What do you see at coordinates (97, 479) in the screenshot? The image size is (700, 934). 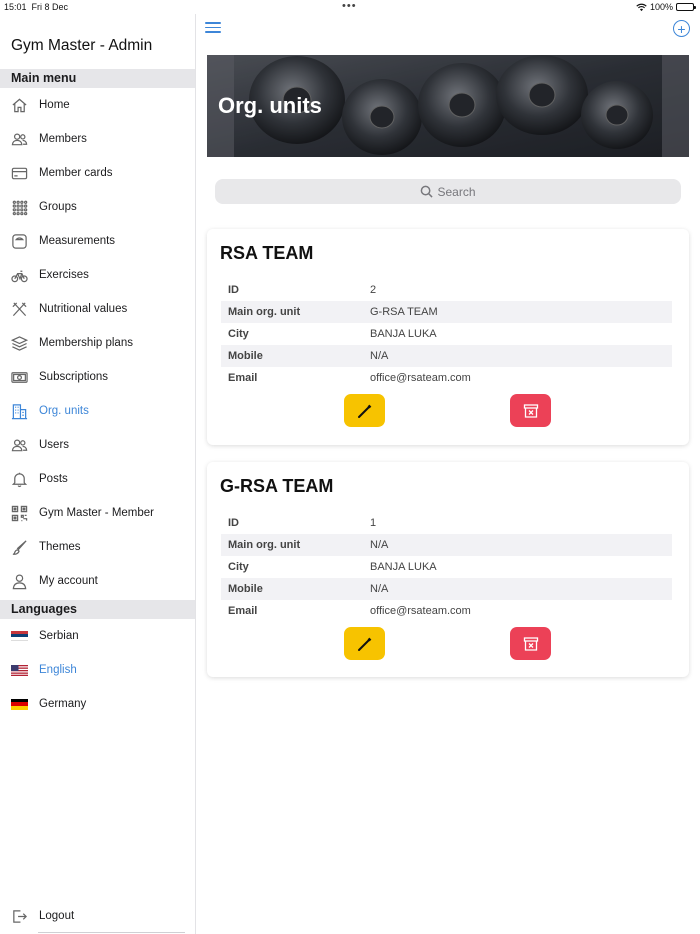 I see `sidebar-item-posts: Posts` at bounding box center [97, 479].